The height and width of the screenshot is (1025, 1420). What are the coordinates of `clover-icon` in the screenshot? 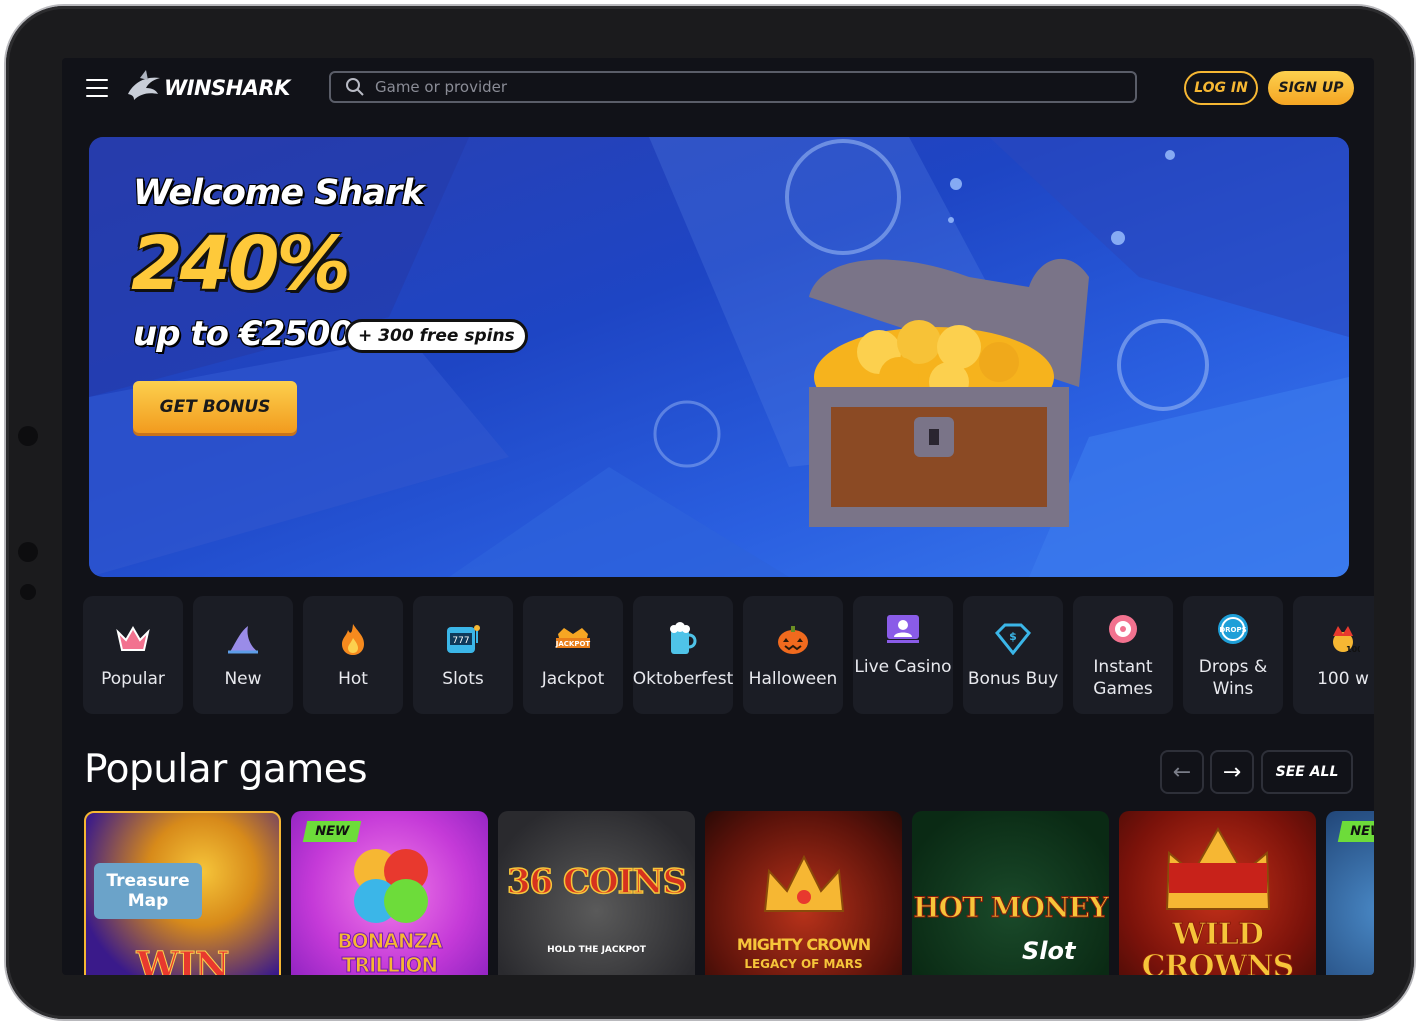 It's located at (391, 886).